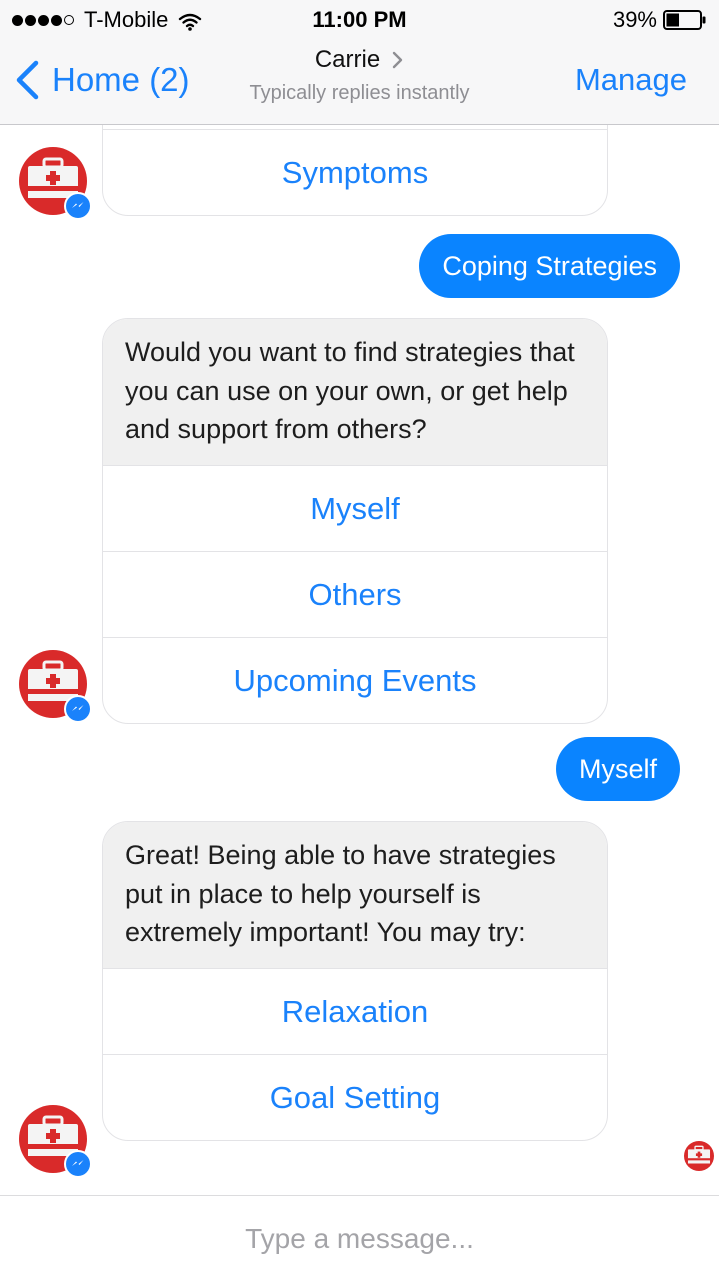 The height and width of the screenshot is (1280, 719). I want to click on status-time: 11:00 PM, so click(359, 19).